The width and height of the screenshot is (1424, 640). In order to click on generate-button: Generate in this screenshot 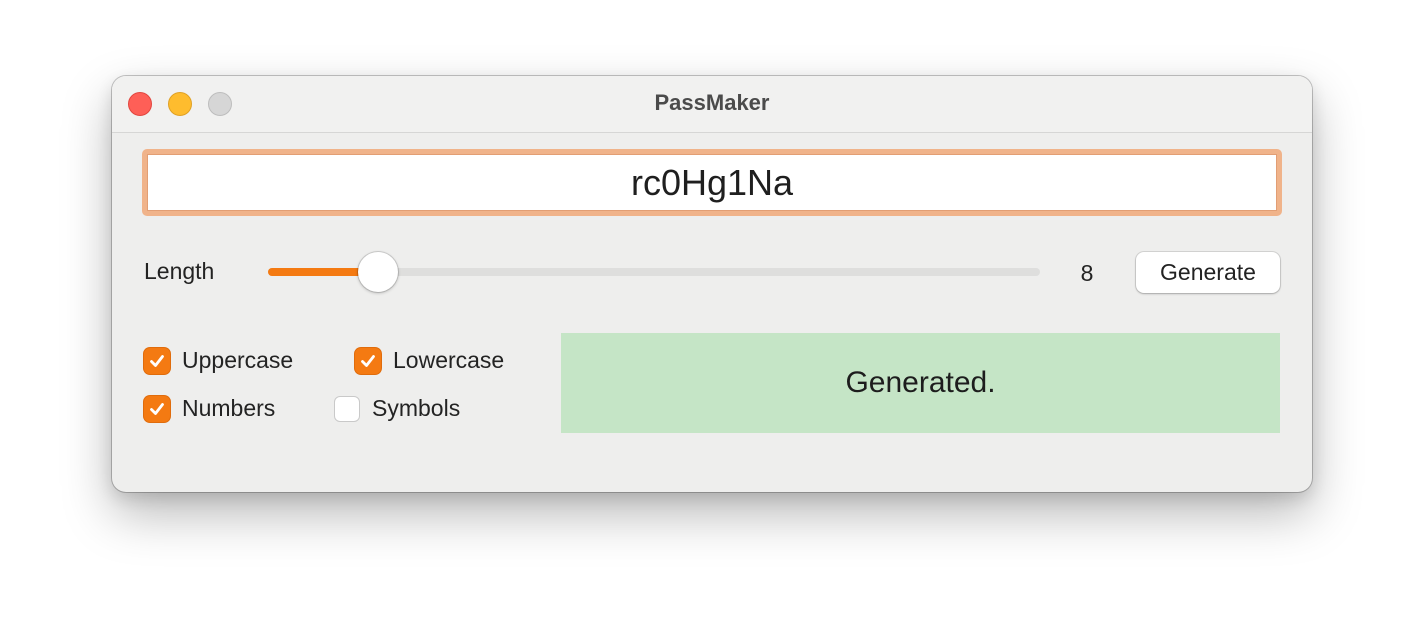, I will do `click(1208, 272)`.